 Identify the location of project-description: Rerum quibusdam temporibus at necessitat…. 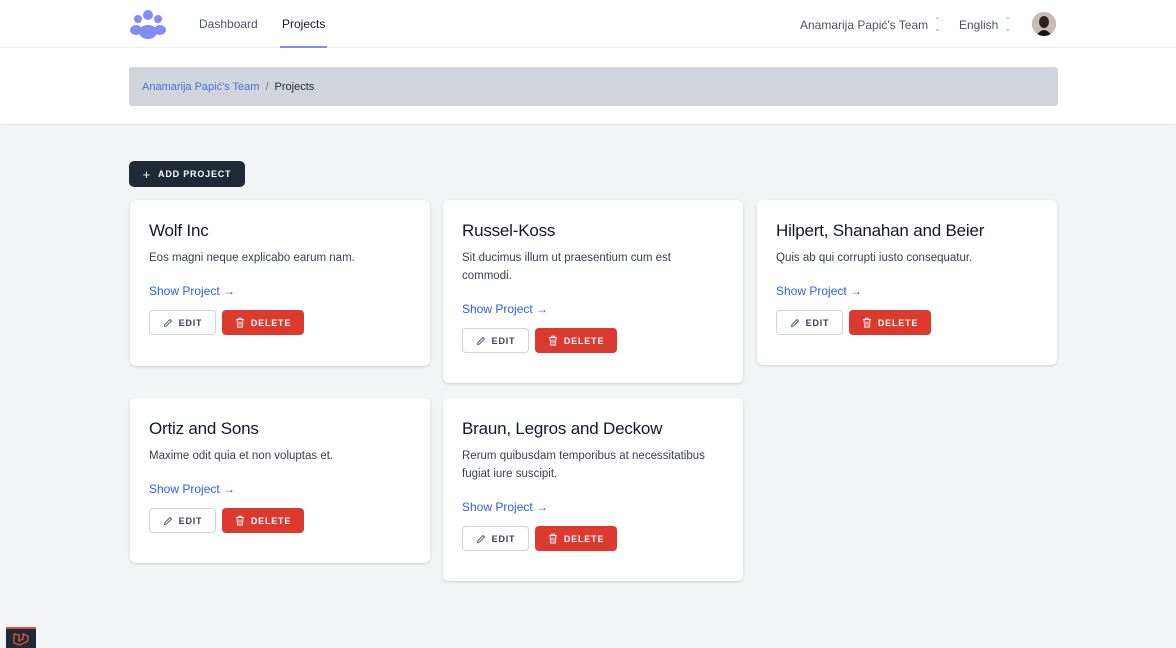
(583, 465).